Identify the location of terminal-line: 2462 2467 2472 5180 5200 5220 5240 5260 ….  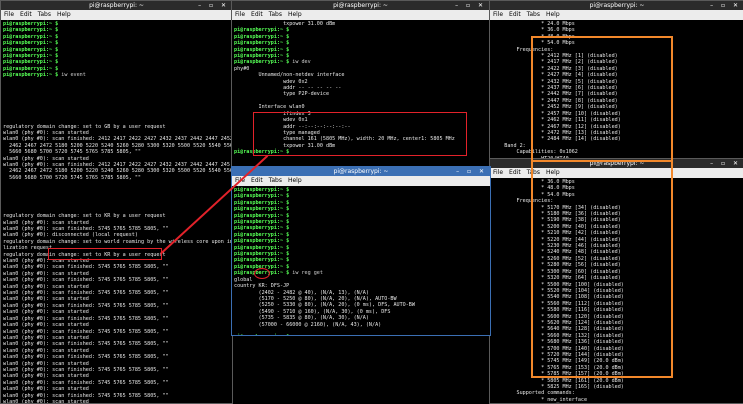
(118, 171).